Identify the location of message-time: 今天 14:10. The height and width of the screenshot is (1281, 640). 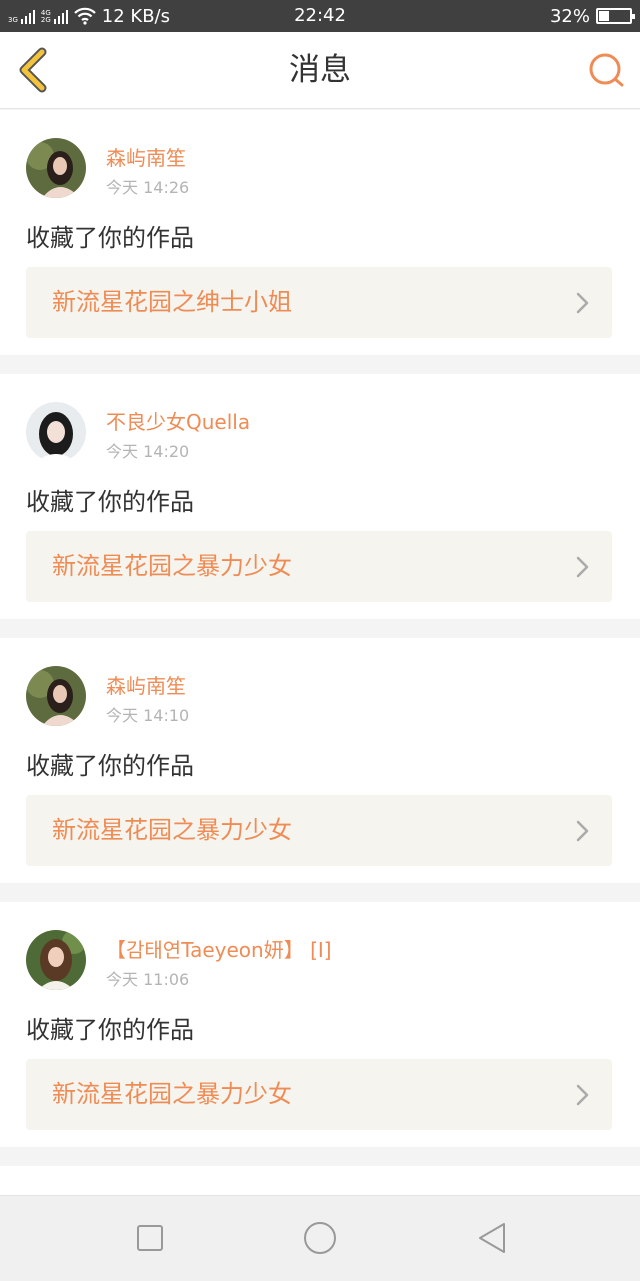
(148, 715).